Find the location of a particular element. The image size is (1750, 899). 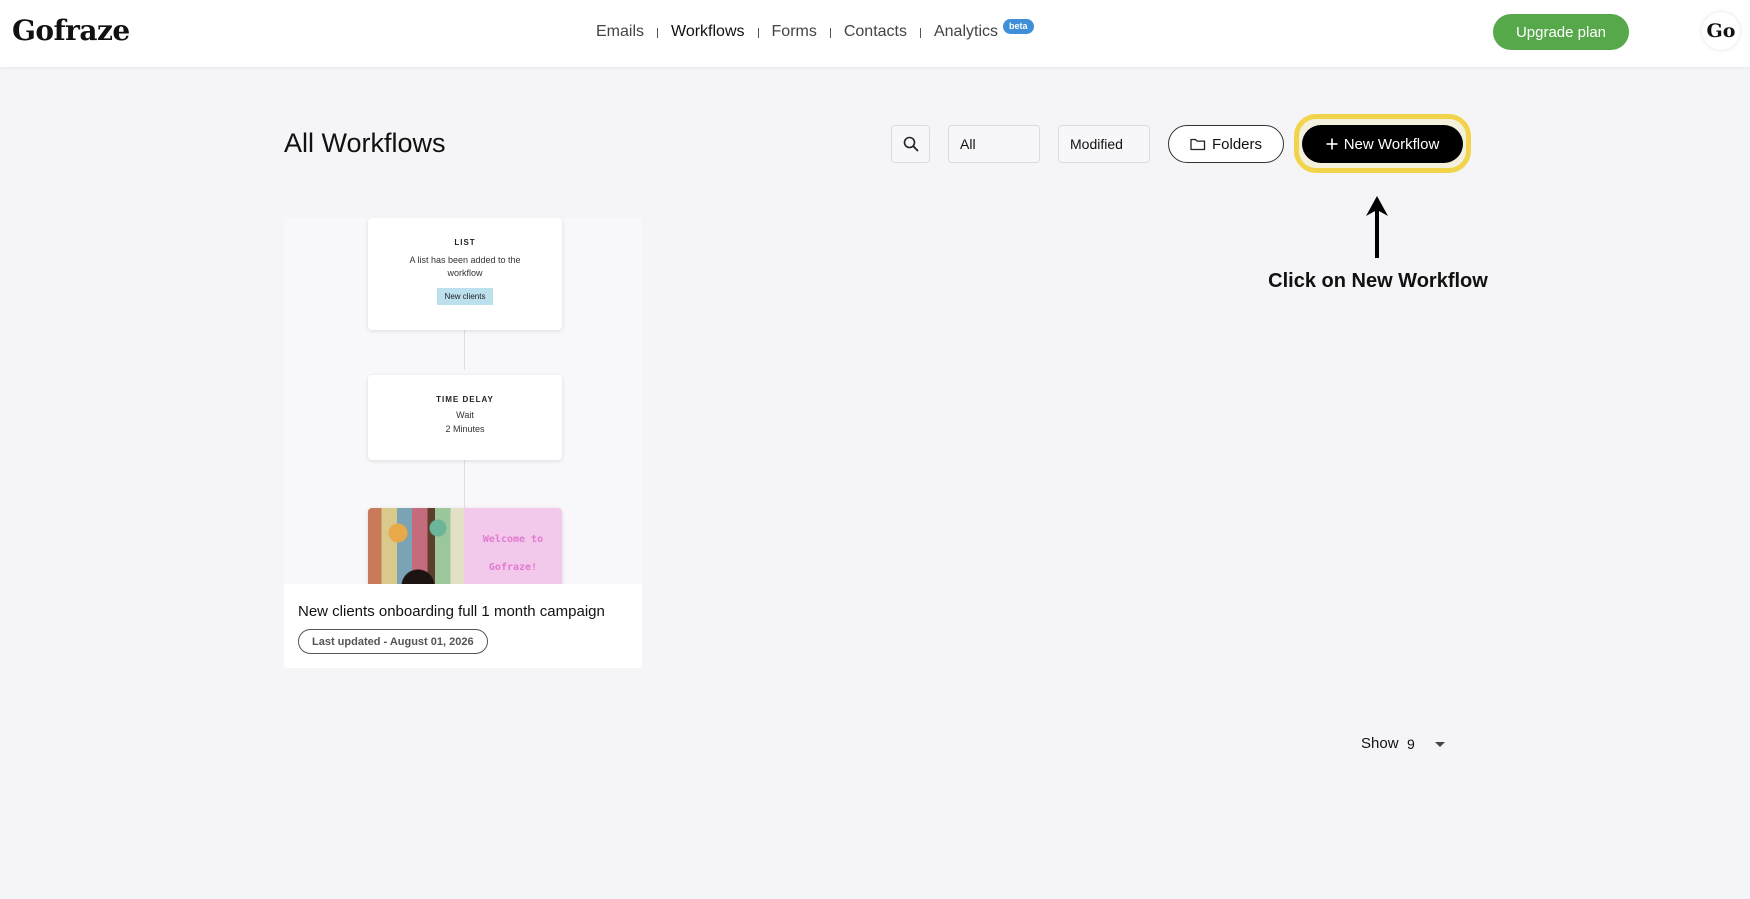

sort-select: Modified is located at coordinates (1104, 144).